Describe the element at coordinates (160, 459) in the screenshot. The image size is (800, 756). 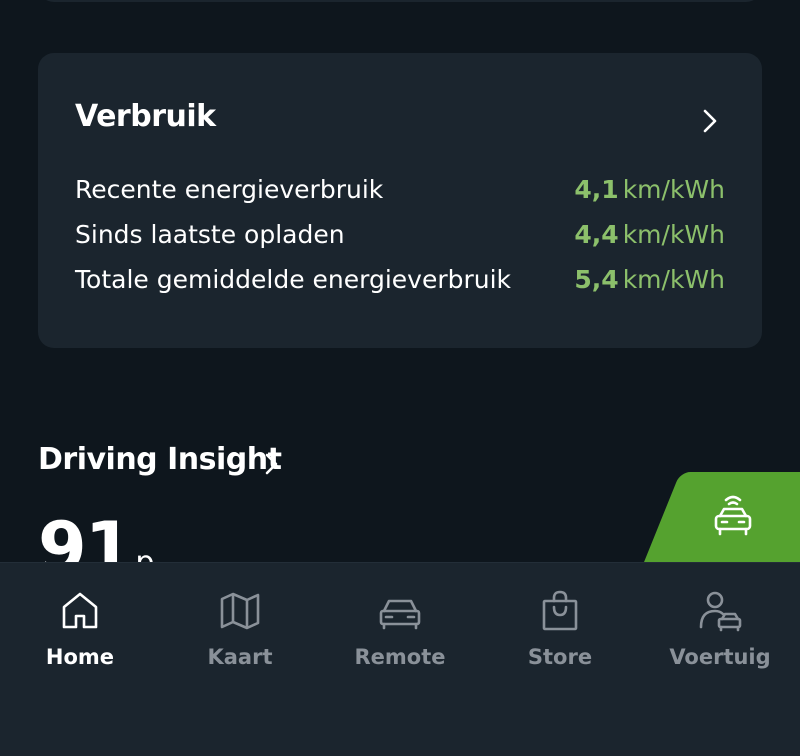
I see `driving-insight-title: Driving Insight` at that location.